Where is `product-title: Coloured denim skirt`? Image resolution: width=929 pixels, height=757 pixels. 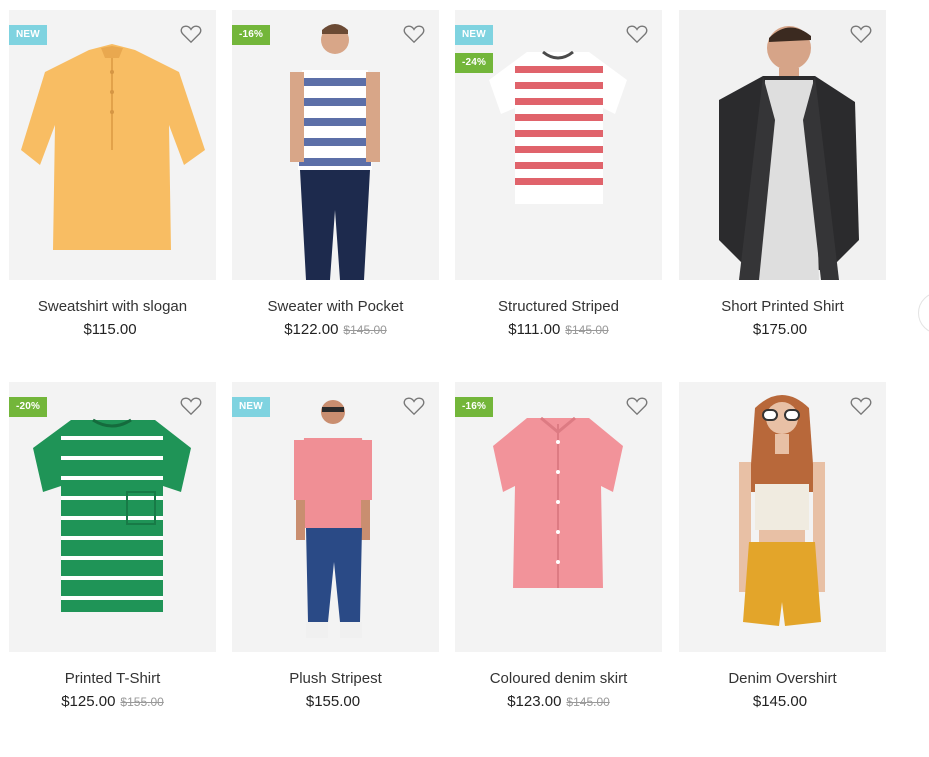 product-title: Coloured denim skirt is located at coordinates (558, 680).